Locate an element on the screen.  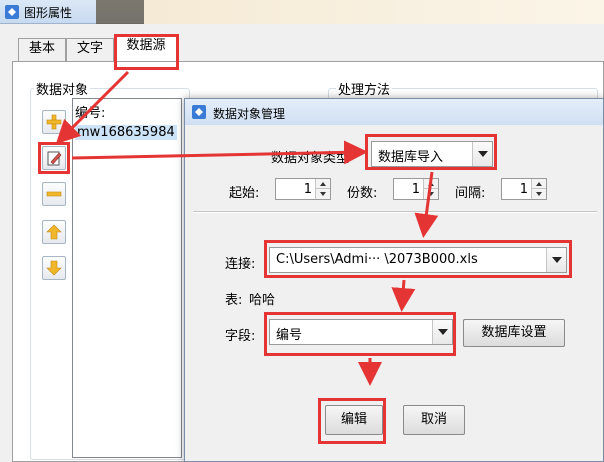
copies-value: 1 is located at coordinates (415, 189).